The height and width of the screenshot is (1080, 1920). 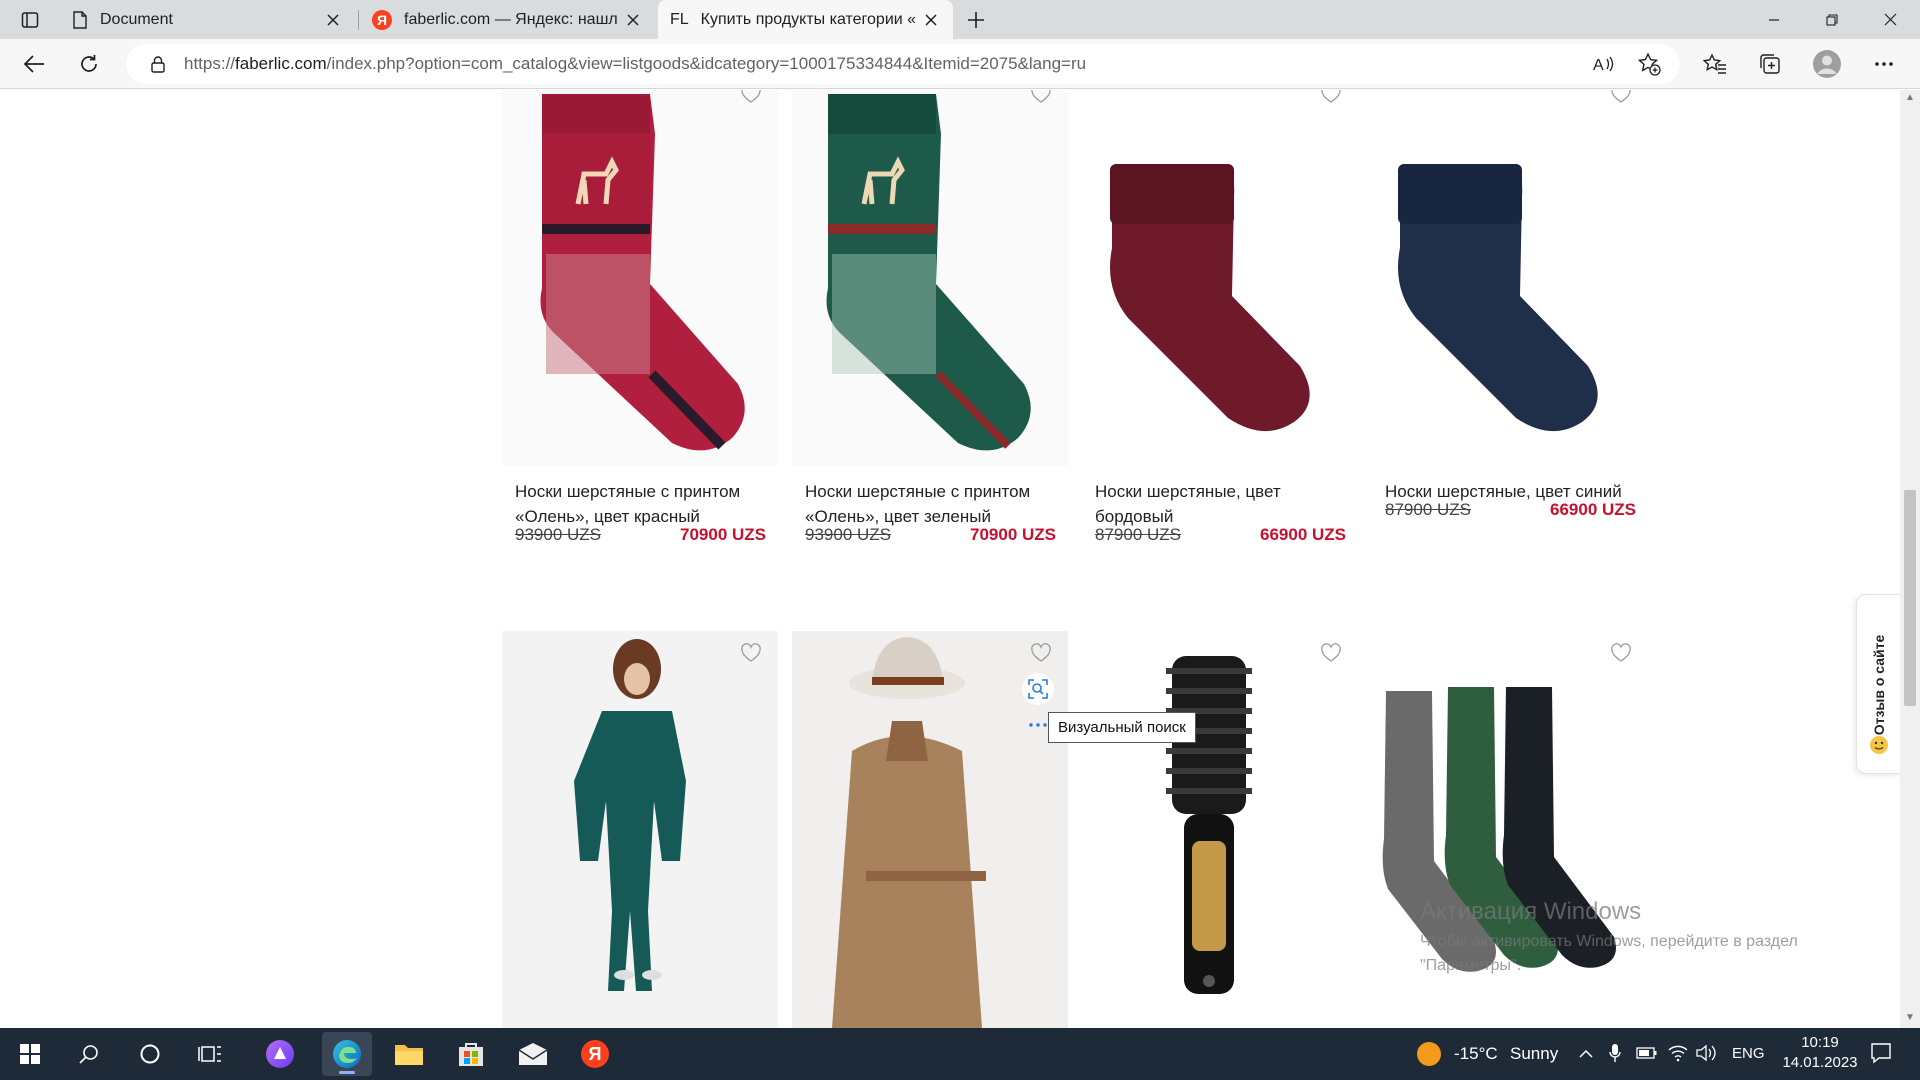 I want to click on alice-icon, so click(x=280, y=1054).